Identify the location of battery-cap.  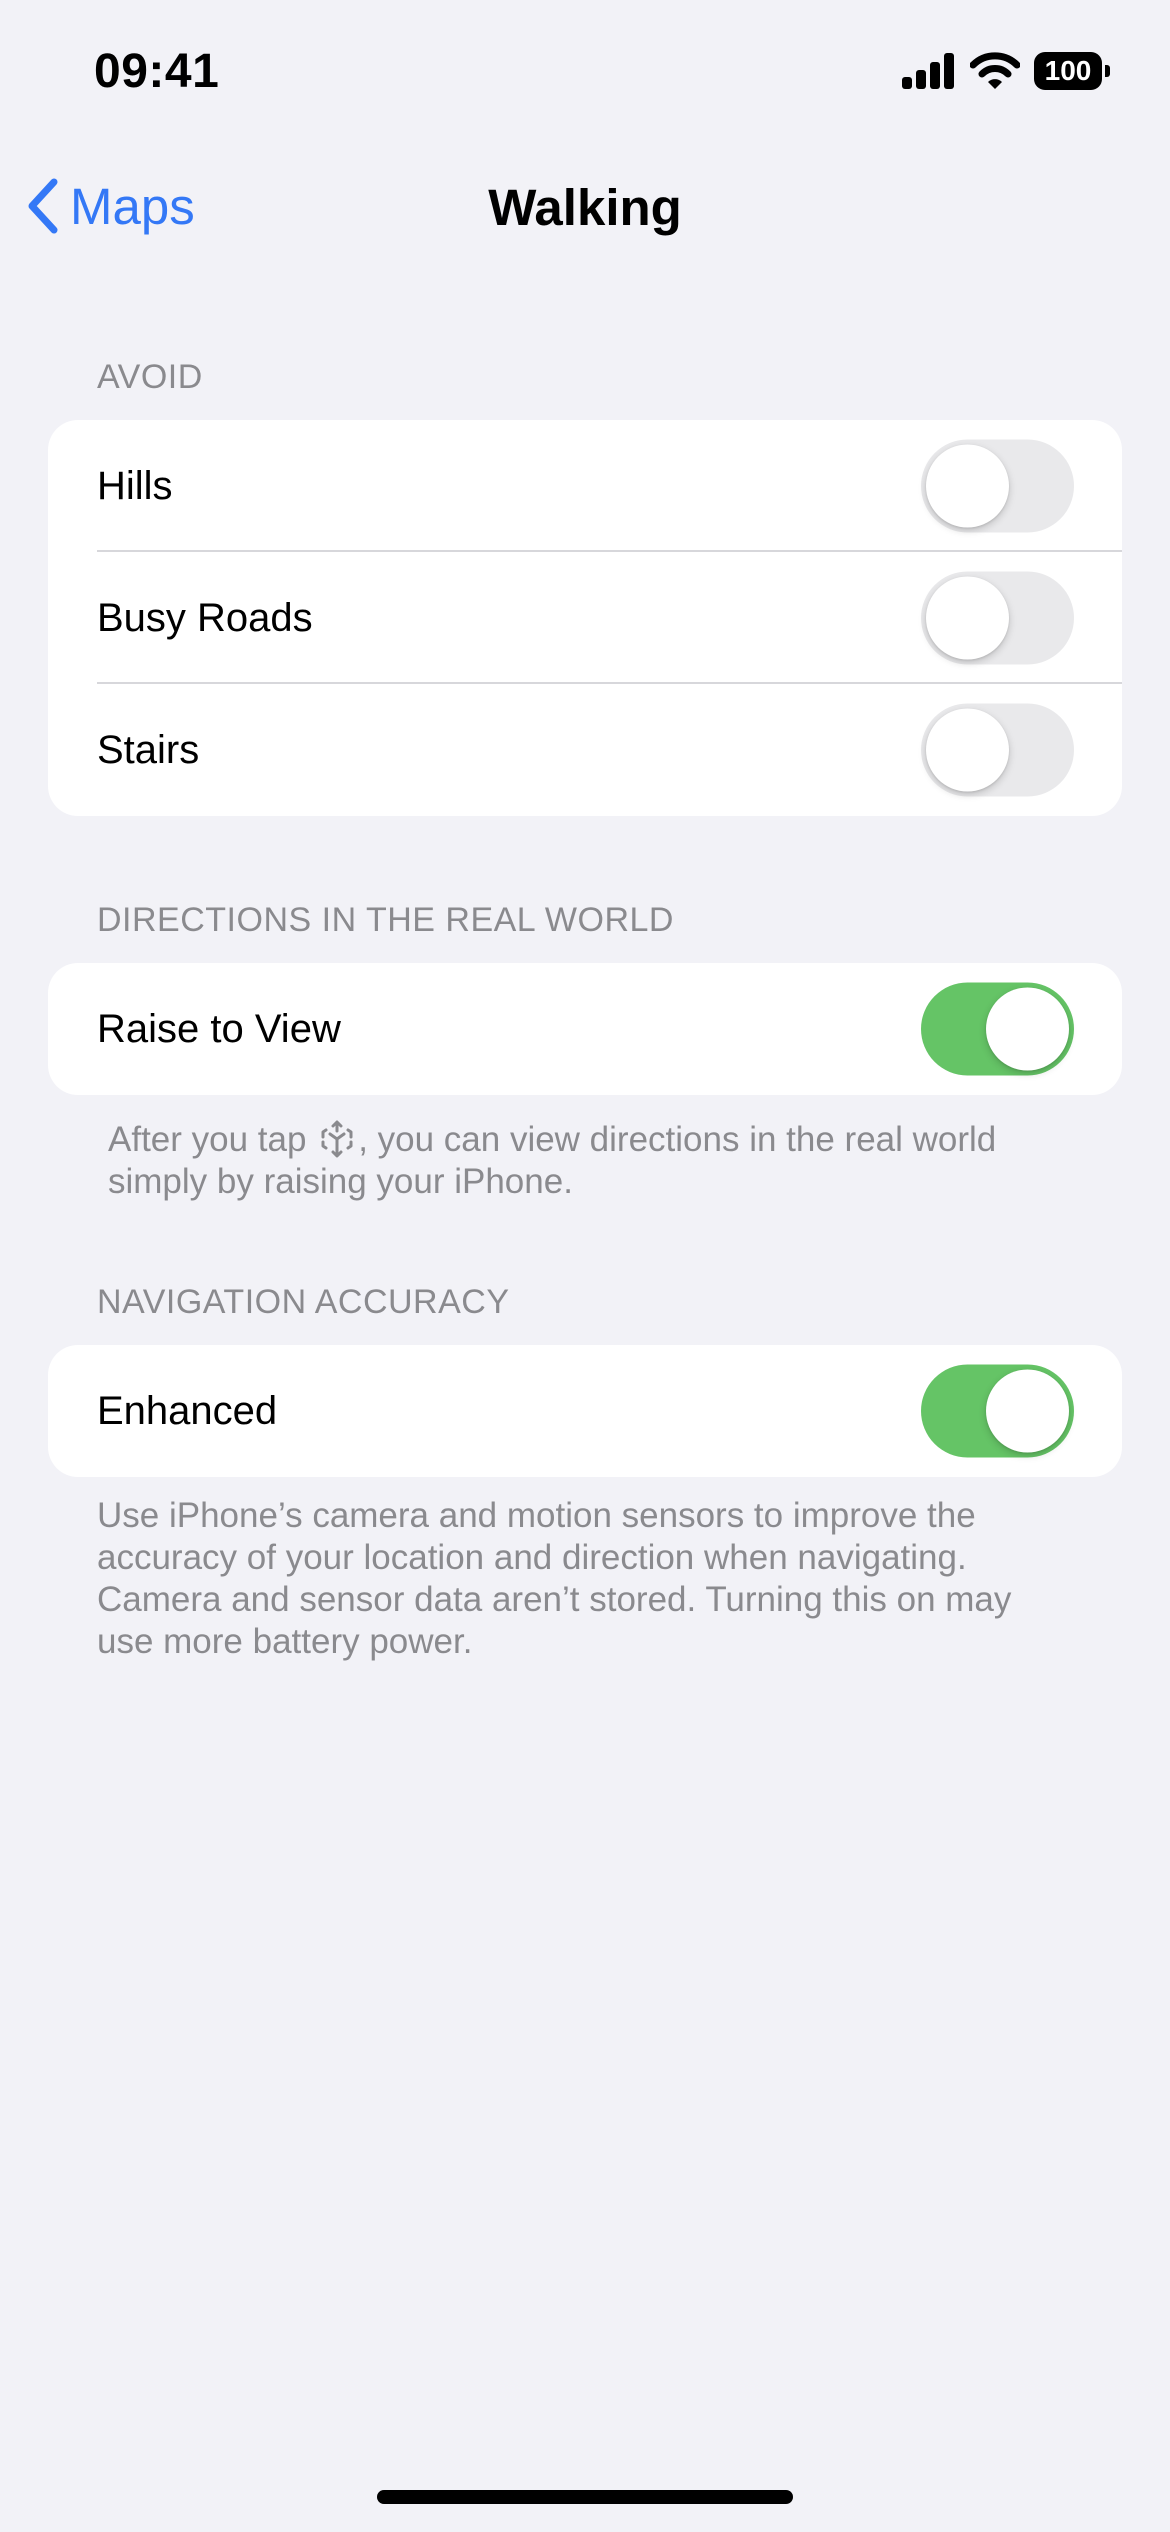
(1107, 71).